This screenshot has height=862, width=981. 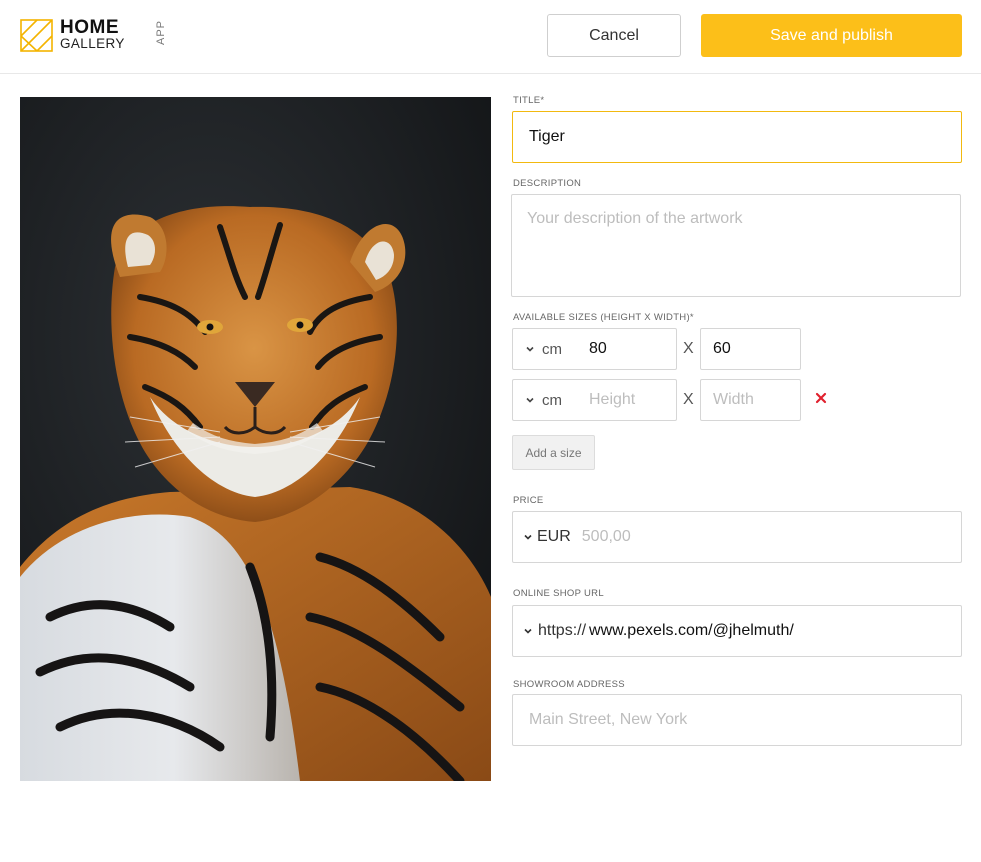 I want to click on size-row-1-unit-select: cm, so click(x=545, y=349).